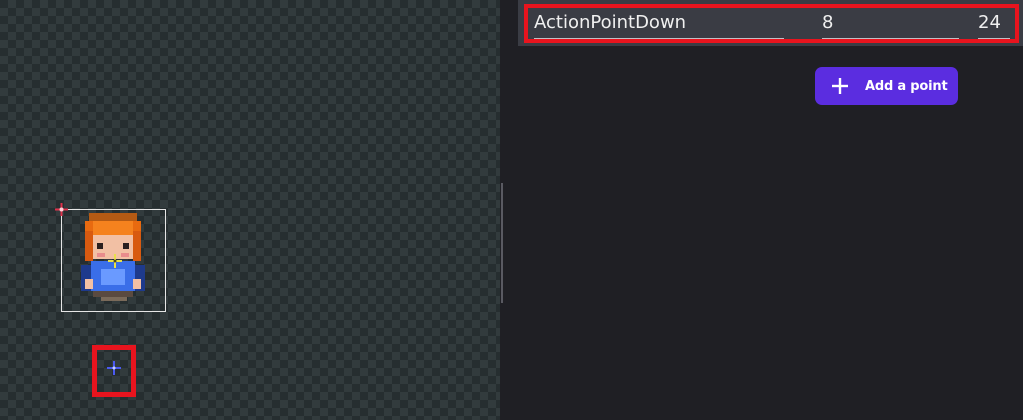  I want to click on add-point-button: Add a point, so click(886, 86).